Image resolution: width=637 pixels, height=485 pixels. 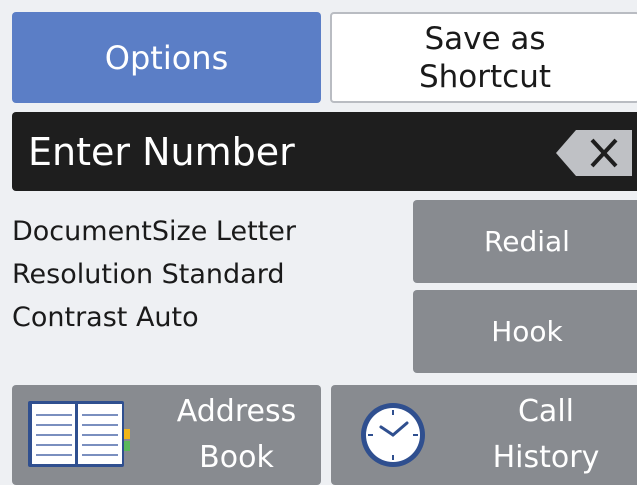 I want to click on redial-button: Redial, so click(x=525, y=241).